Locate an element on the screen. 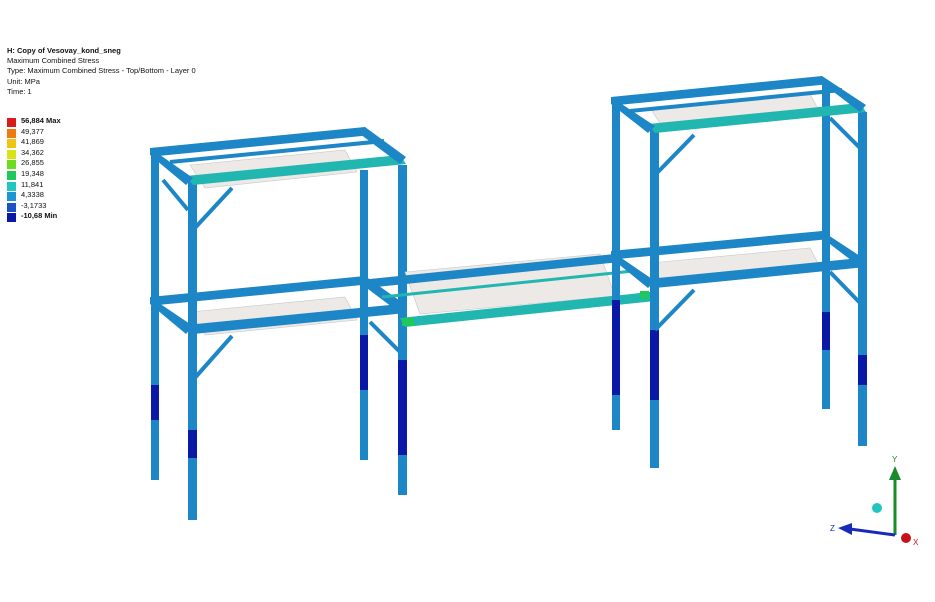 This screenshot has height=602, width=935. z-axis-label: Z is located at coordinates (832, 528).